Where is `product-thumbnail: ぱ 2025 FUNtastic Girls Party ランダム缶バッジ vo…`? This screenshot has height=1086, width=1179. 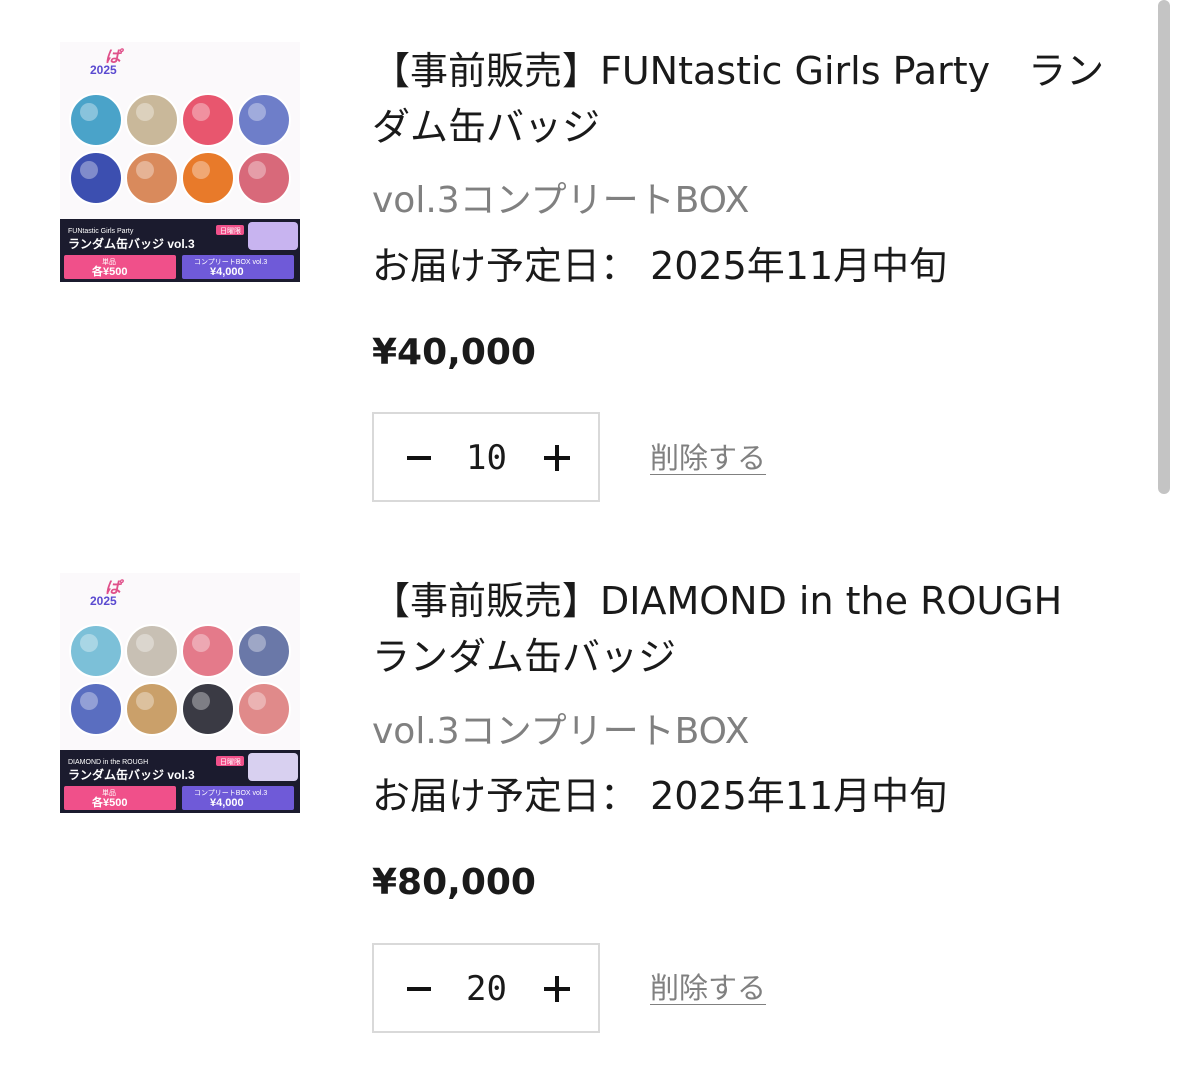
product-thumbnail: ぱ 2025 FUNtastic Girls Party ランダム缶バッジ vo… is located at coordinates (180, 162).